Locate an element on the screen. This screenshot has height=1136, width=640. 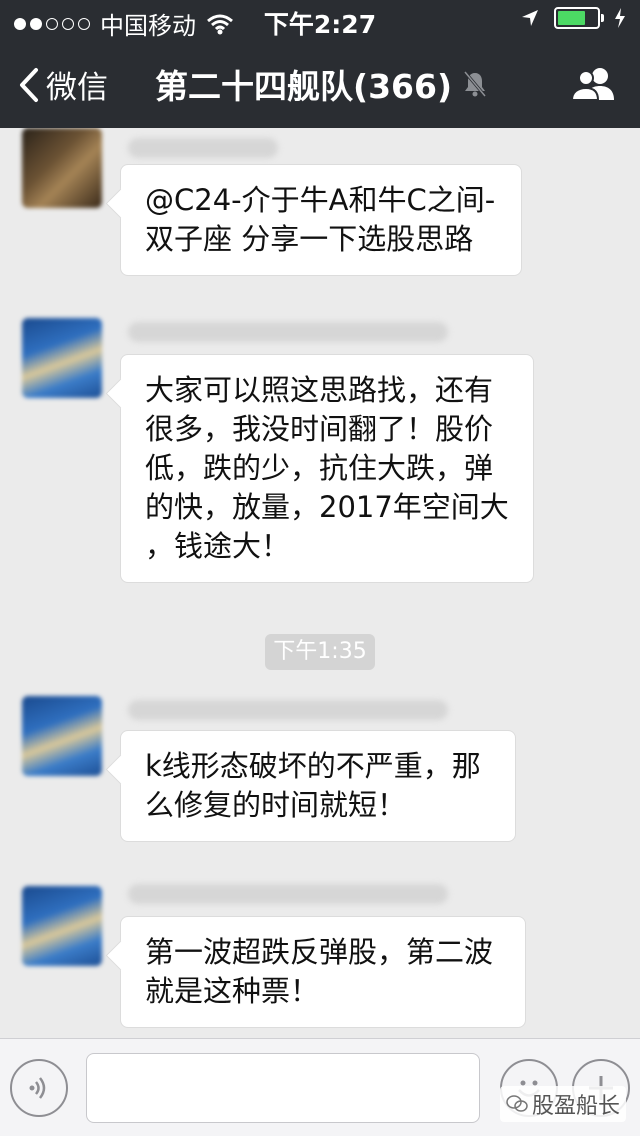
chat-header: 微信 第二十四舰队(366) is located at coordinates (320, 84).